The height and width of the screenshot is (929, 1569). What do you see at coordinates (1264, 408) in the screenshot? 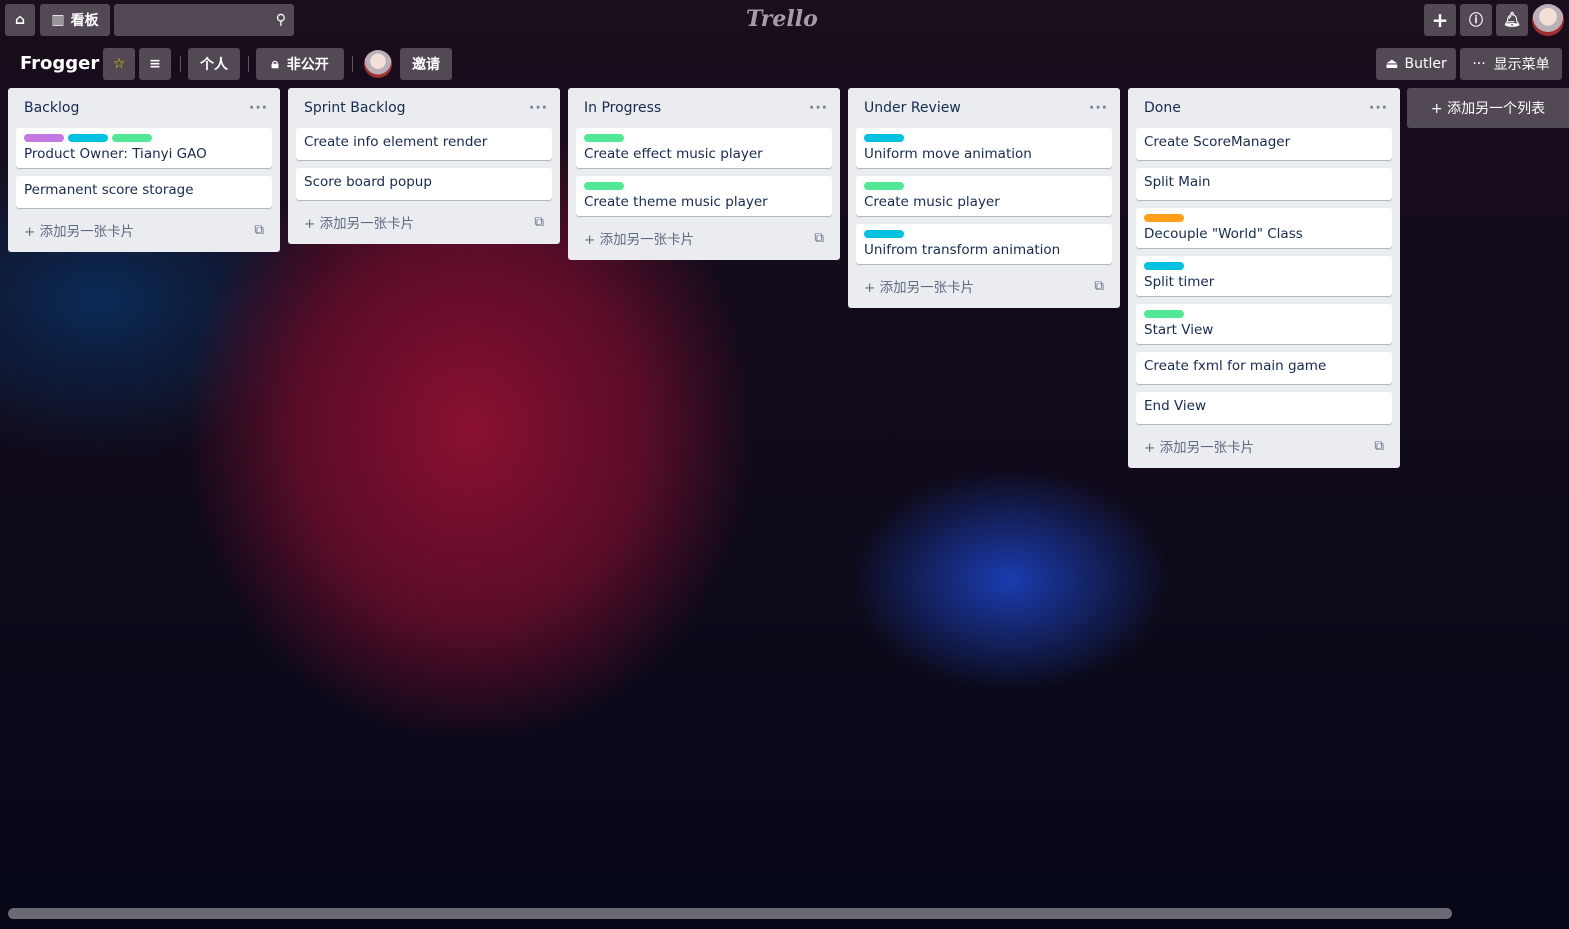
I see `card: End View` at bounding box center [1264, 408].